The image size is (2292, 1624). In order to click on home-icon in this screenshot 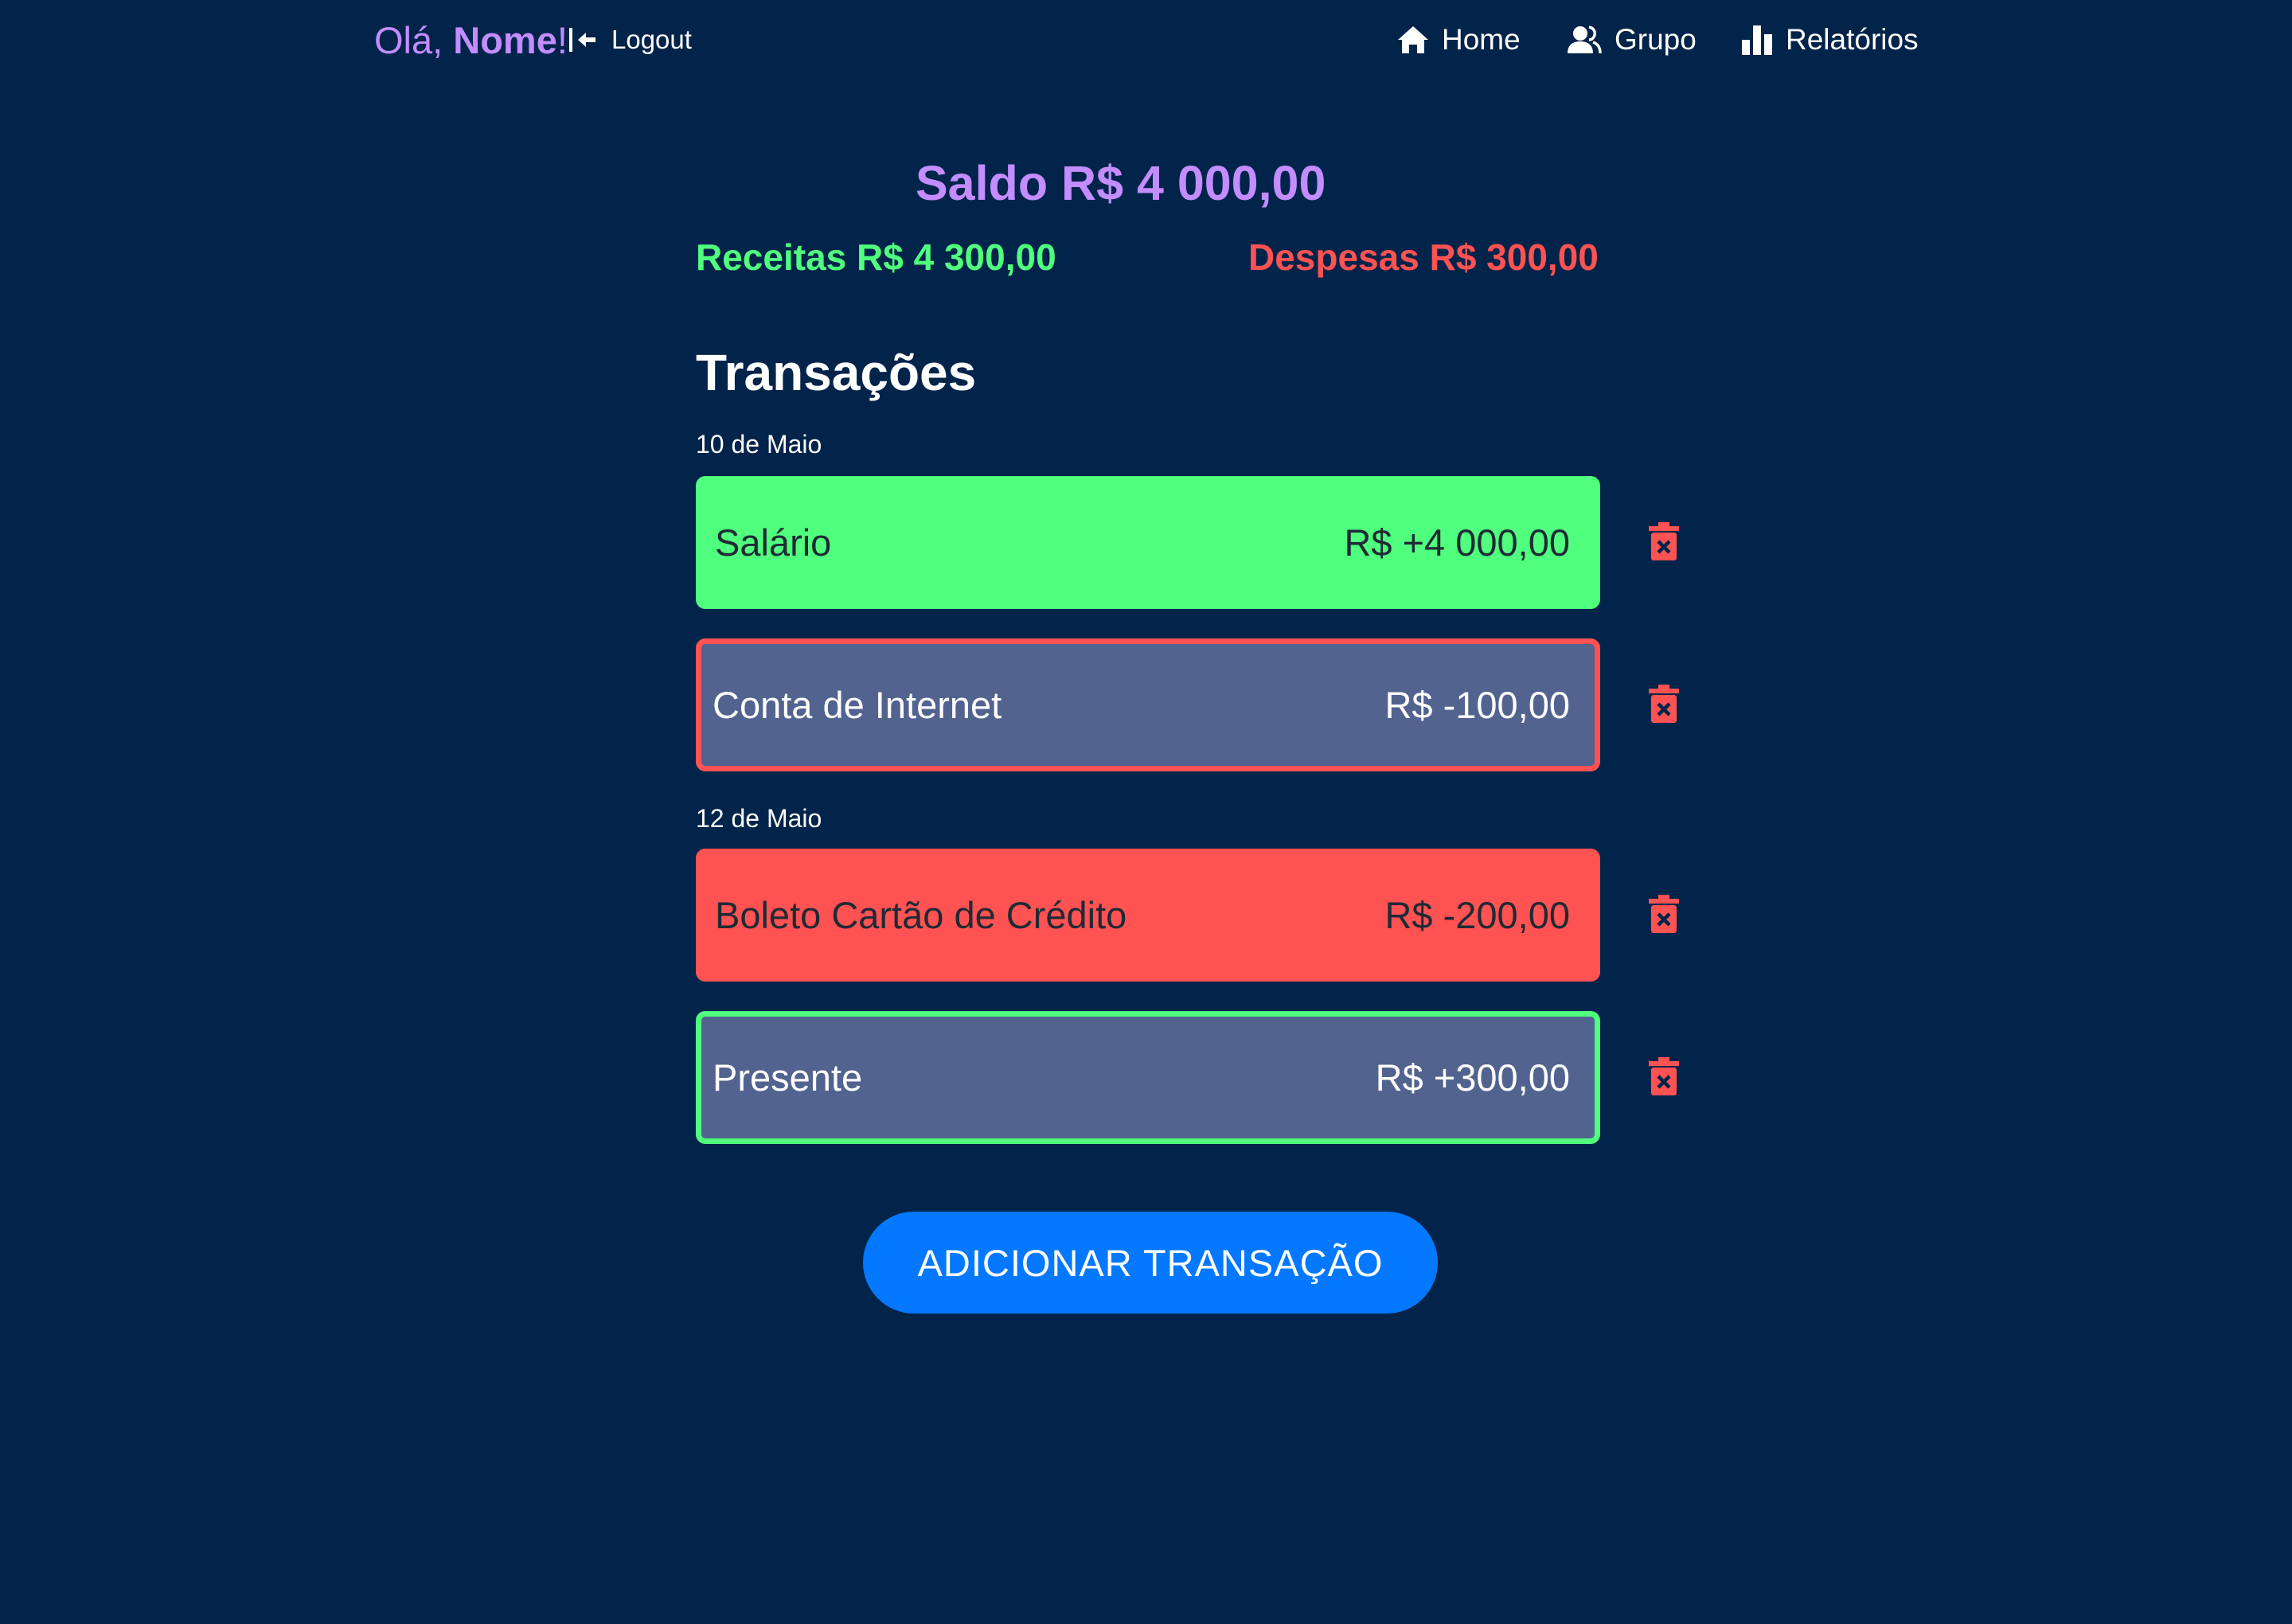, I will do `click(1413, 40)`.